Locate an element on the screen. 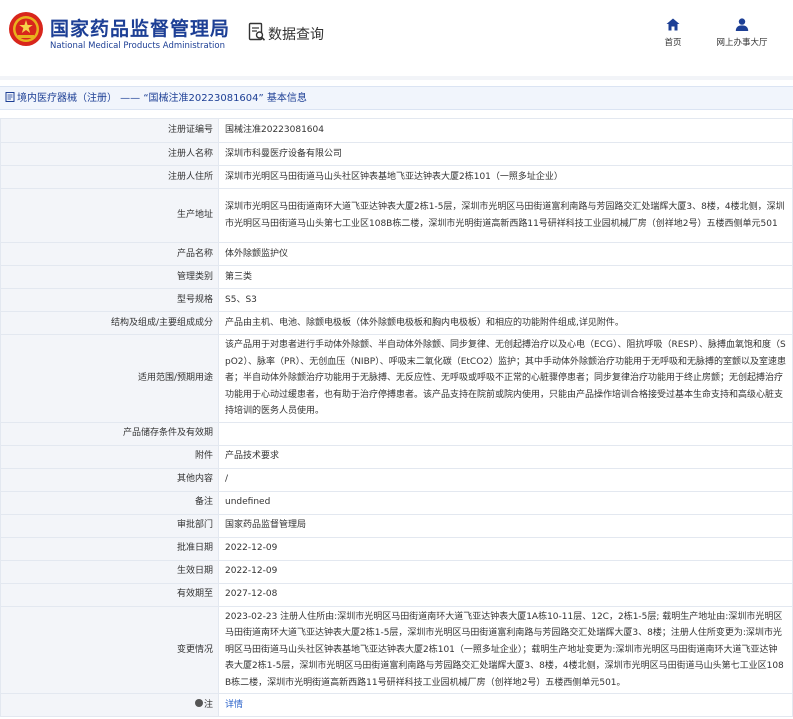 The height and width of the screenshot is (719, 793). breadcrumb-text: 境内医疗器械（注册） —— “国械注准20223081604” 基本信息 is located at coordinates (162, 98).